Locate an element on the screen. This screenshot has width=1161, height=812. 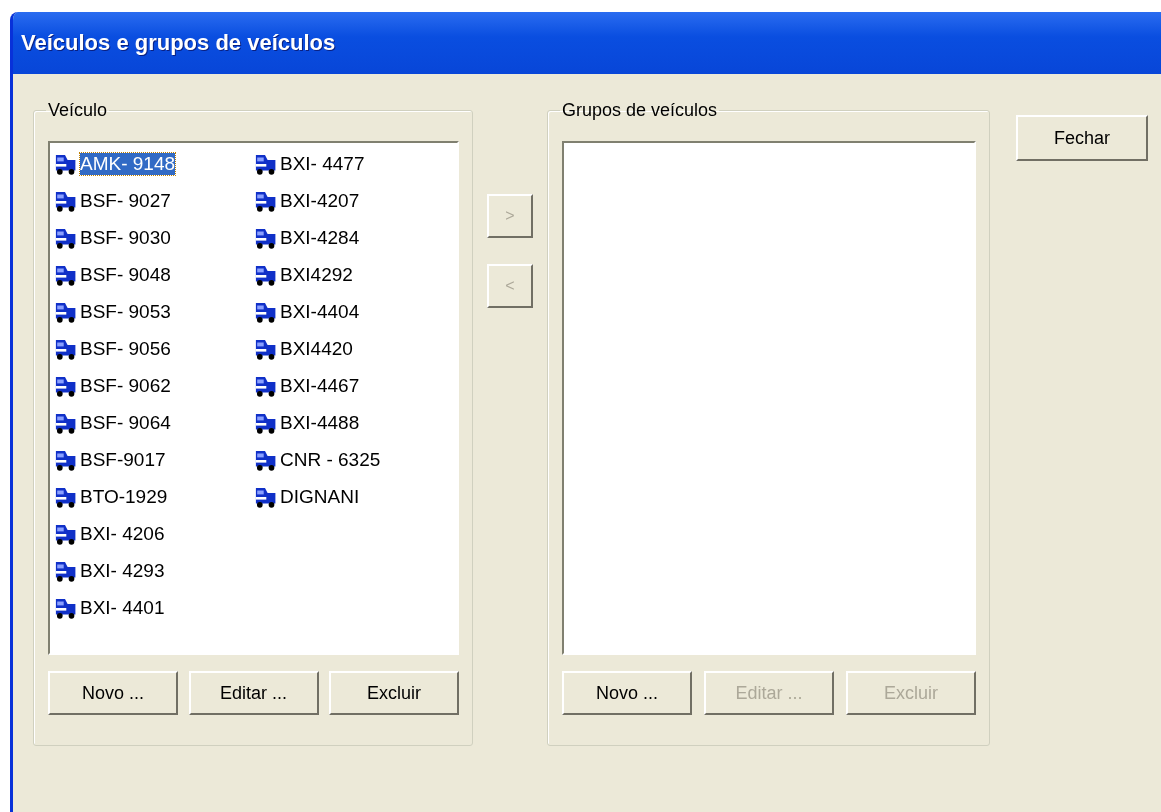
close-button: Fechar is located at coordinates (1082, 138).